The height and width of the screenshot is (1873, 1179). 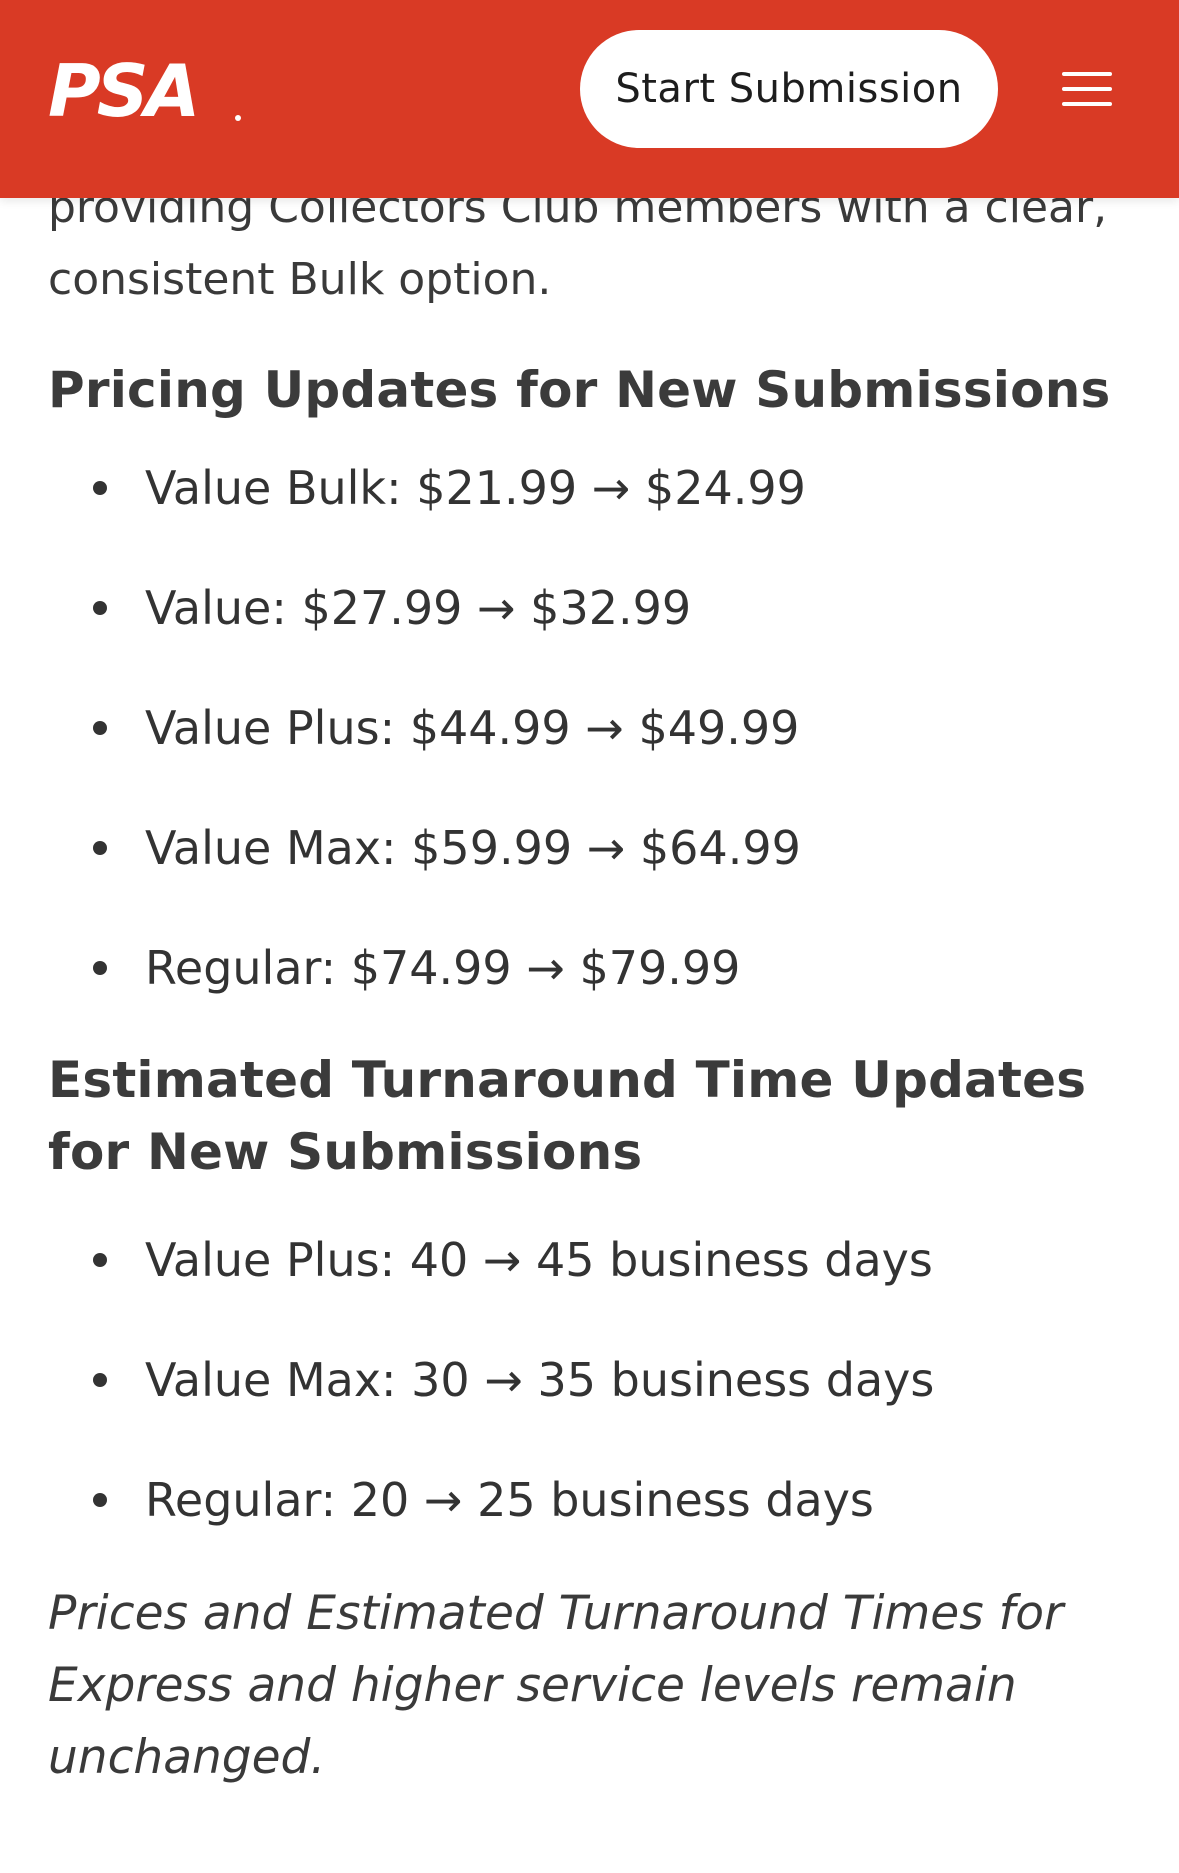 I want to click on list-item: Value: $27.99 → $32.99, so click(x=593, y=608).